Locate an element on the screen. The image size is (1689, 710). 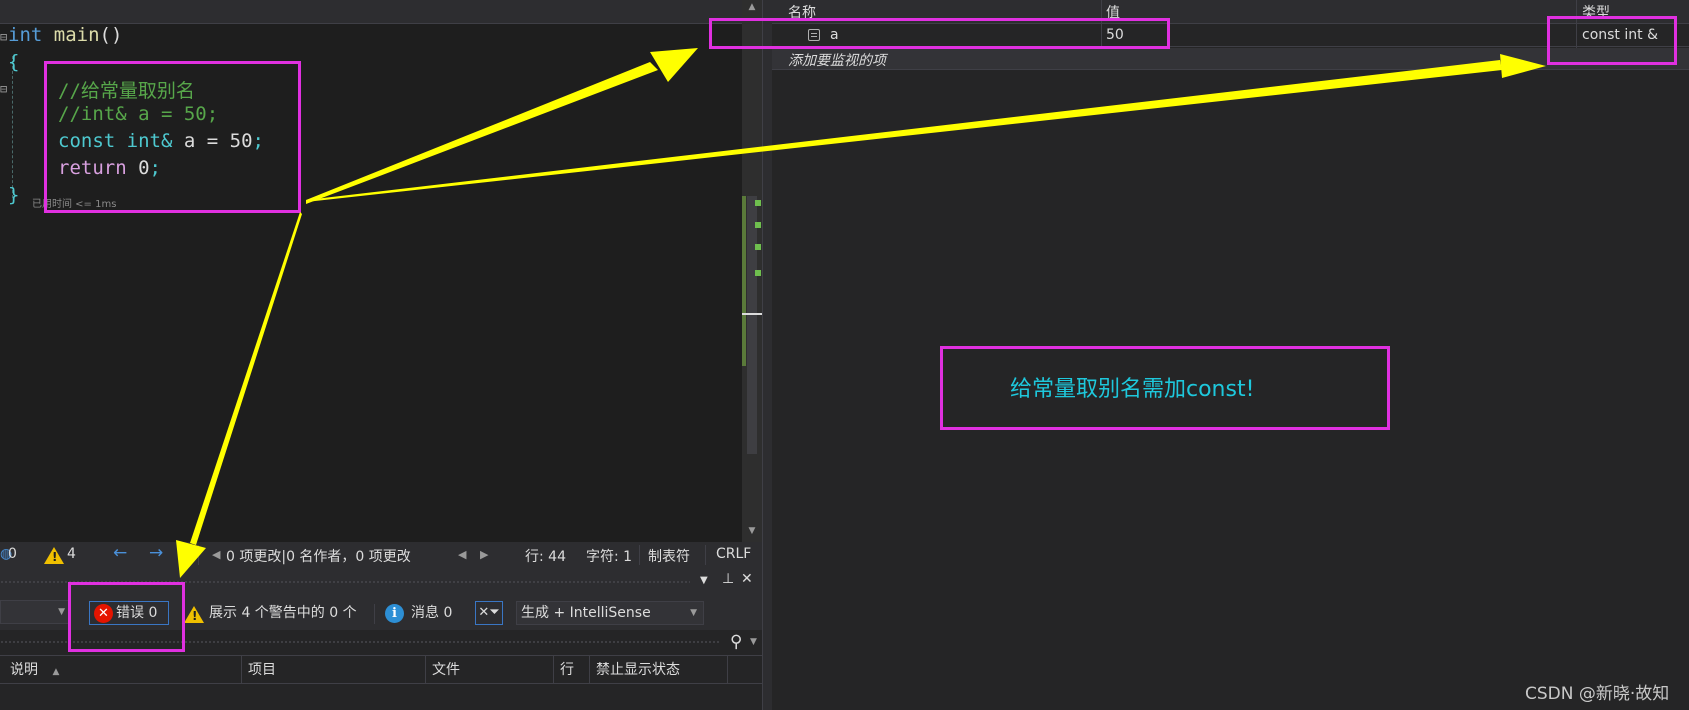
chevron-right-icon: ▶ is located at coordinates (484, 554).